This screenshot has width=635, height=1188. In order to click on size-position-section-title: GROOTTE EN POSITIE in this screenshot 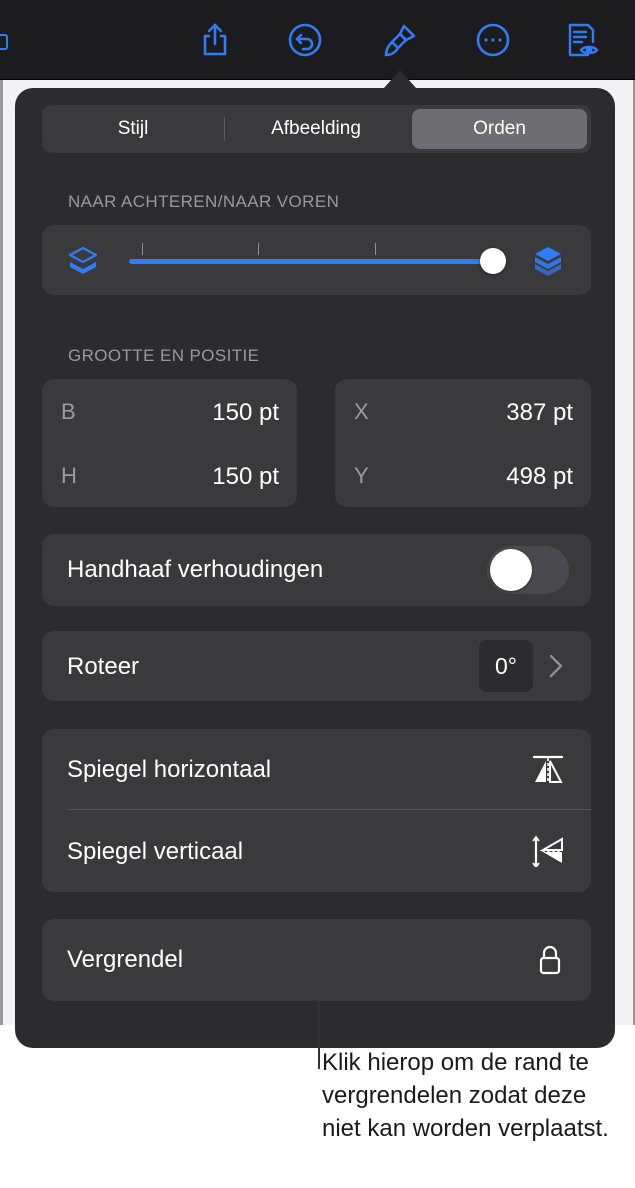, I will do `click(164, 355)`.